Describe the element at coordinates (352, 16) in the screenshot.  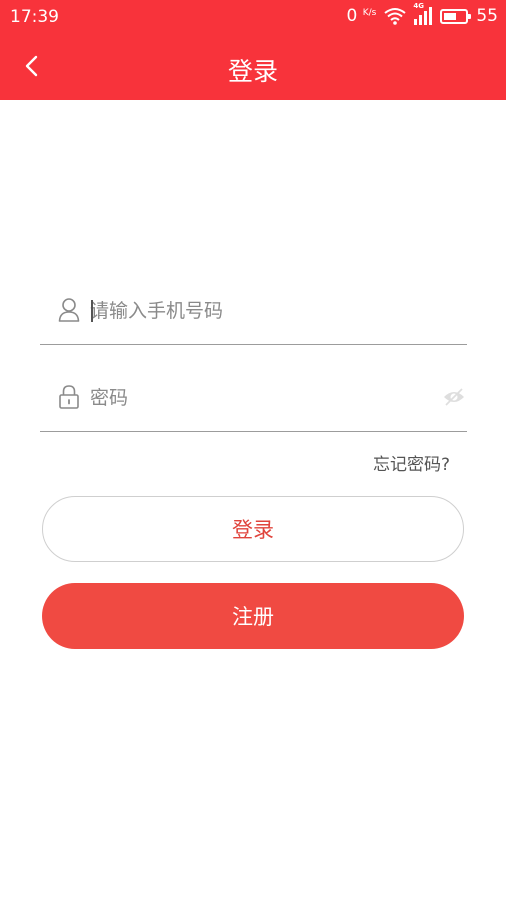
I see `net-speed-value: 0` at that location.